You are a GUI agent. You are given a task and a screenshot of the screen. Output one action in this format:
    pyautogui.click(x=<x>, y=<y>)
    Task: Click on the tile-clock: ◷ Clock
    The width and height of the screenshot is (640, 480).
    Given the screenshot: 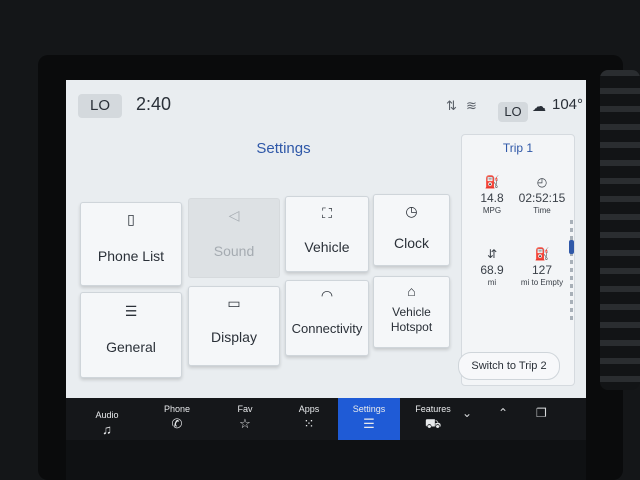 What is the action you would take?
    pyautogui.click(x=411, y=230)
    